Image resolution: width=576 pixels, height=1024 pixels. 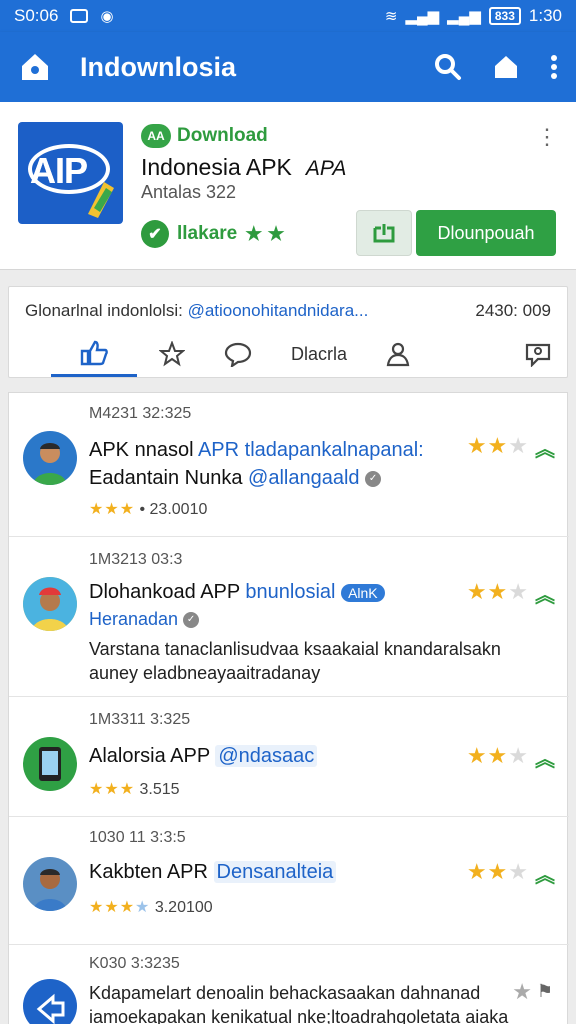 I want to click on search-icon, so click(x=448, y=67).